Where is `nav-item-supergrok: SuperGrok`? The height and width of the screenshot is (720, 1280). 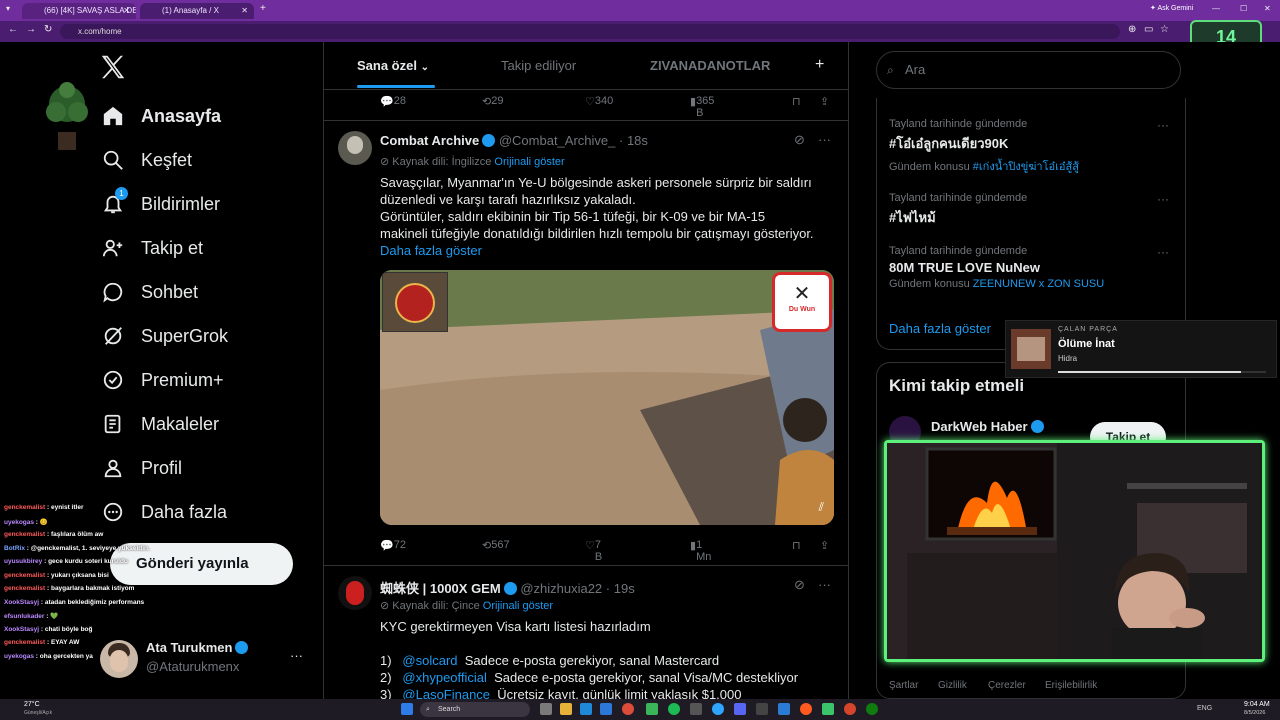 nav-item-supergrok: SuperGrok is located at coordinates (164, 336).